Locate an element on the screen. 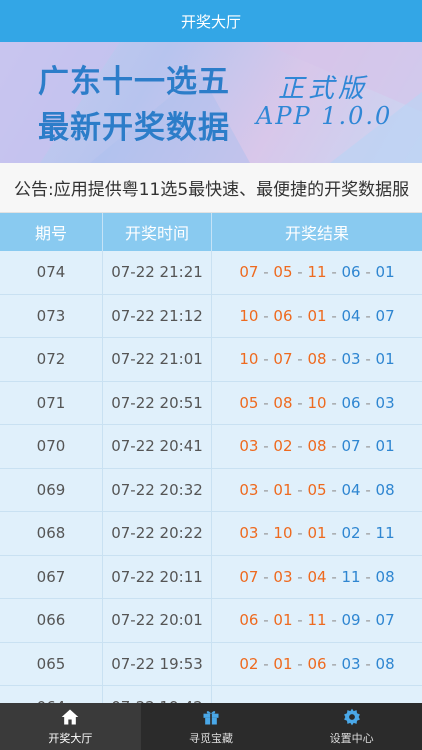  table-row: 069 07-22 20:32 03 - 01 - 05 - 04 - 08 is located at coordinates (211, 490).